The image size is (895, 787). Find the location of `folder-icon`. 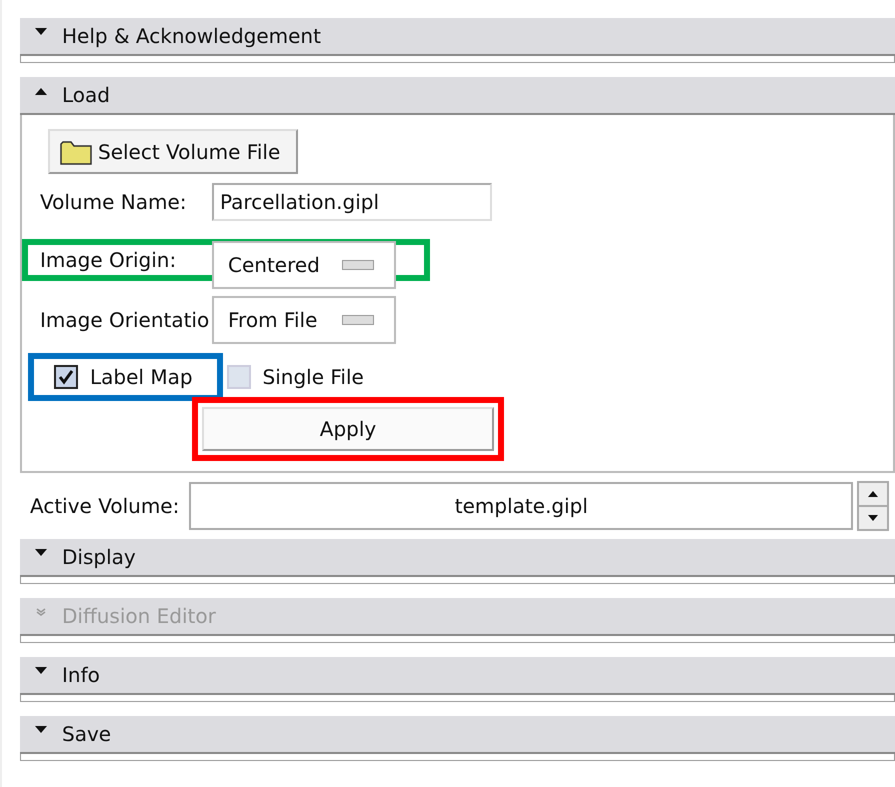

folder-icon is located at coordinates (76, 151).